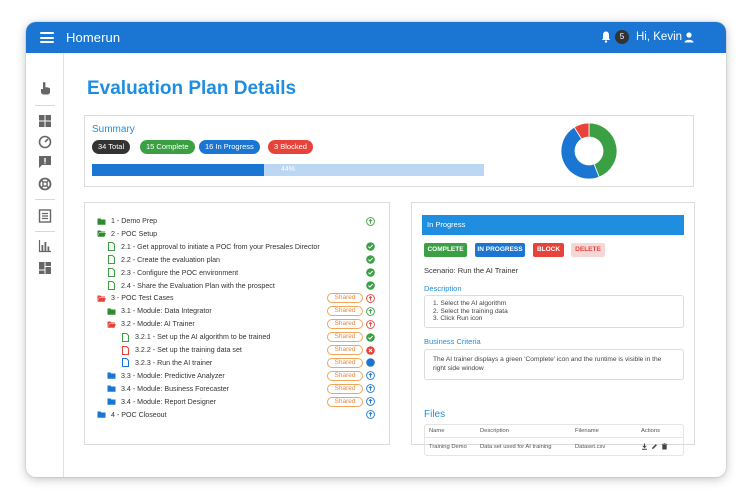  I want to click on delete-icon, so click(664, 446).